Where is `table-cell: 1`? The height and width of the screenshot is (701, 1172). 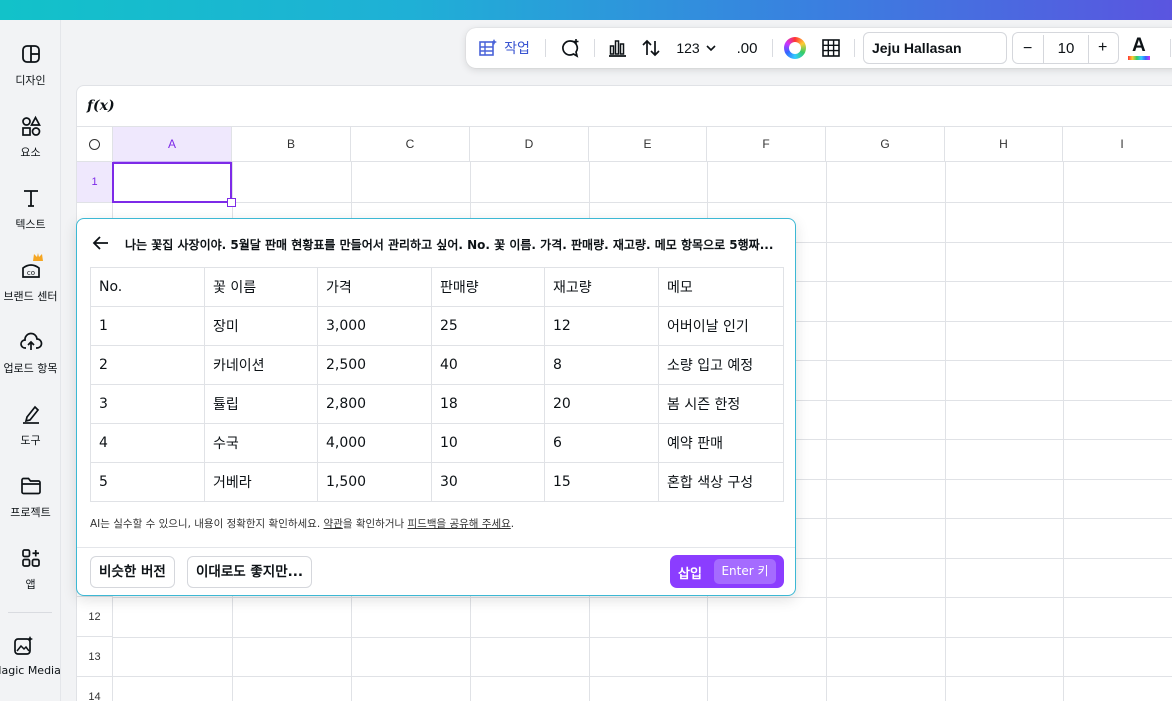
table-cell: 1 is located at coordinates (147, 326).